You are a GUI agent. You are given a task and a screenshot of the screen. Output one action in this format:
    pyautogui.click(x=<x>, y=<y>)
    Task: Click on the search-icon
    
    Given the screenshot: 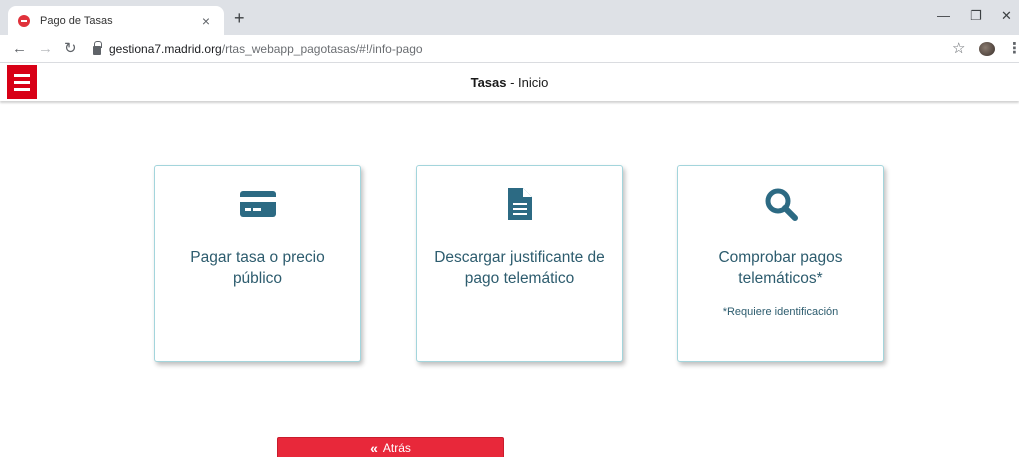 What is the action you would take?
    pyautogui.click(x=780, y=204)
    